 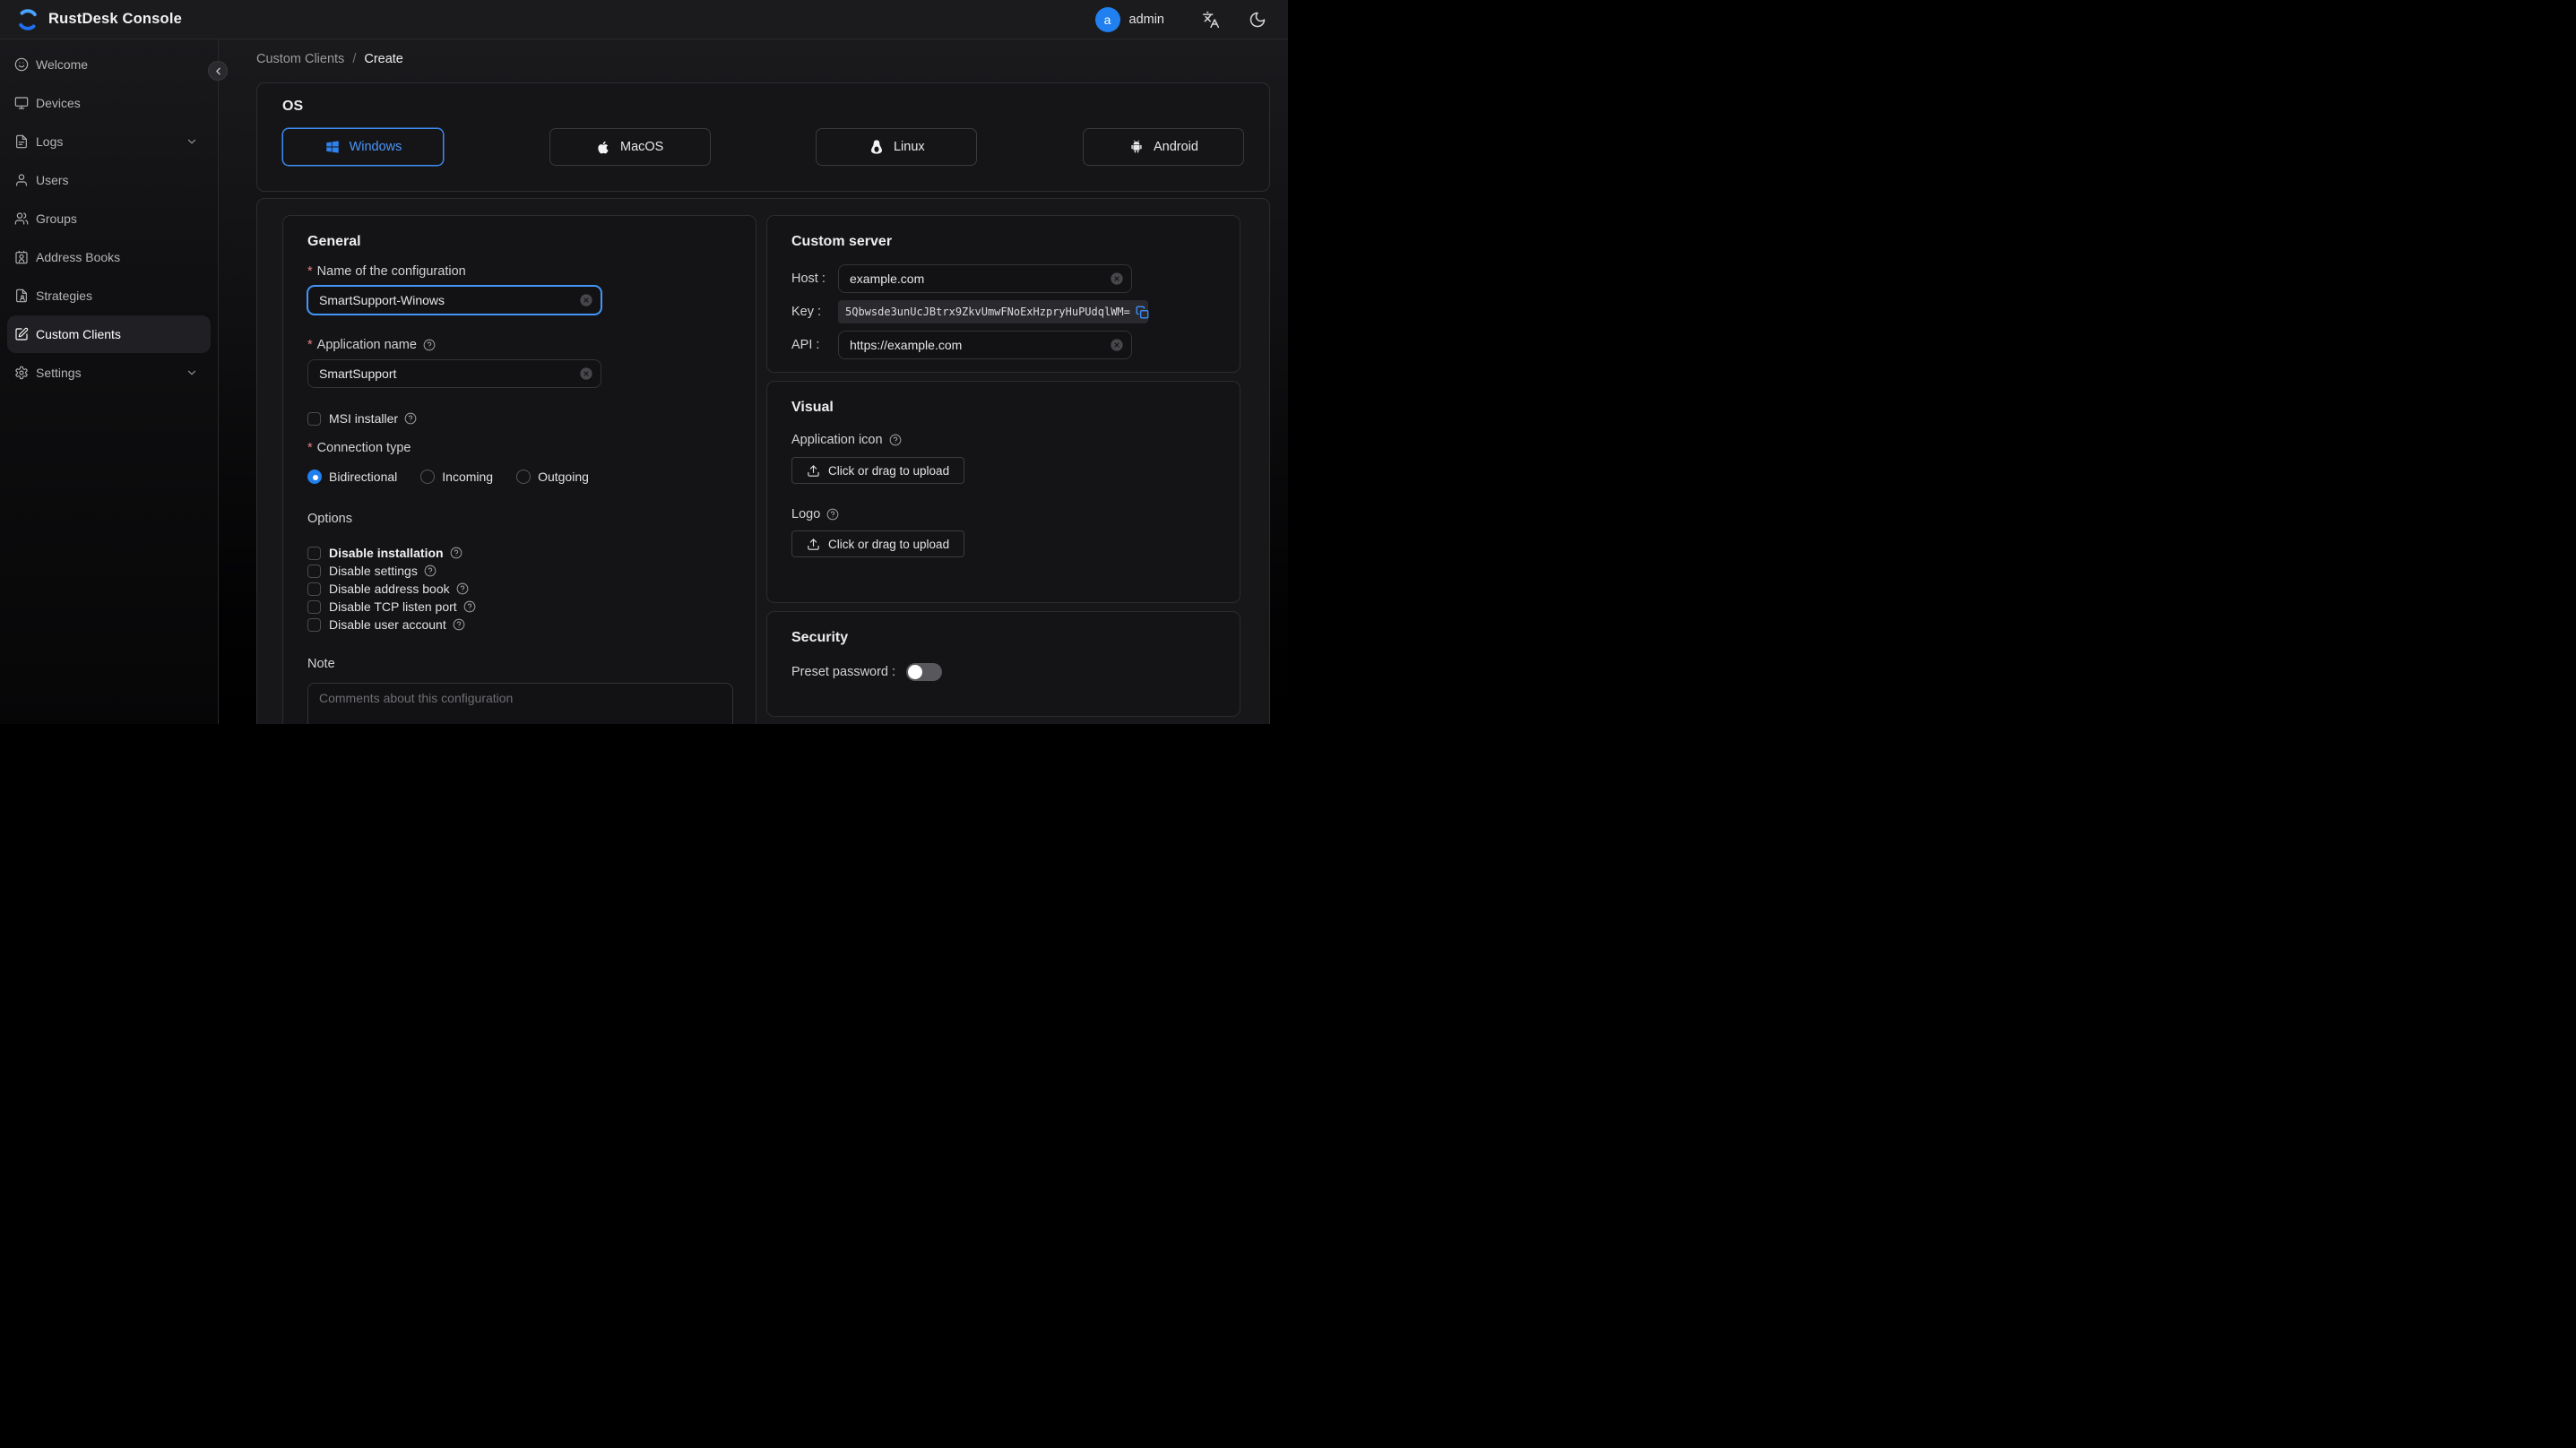 I want to click on windows-logo-icon, so click(x=332, y=147).